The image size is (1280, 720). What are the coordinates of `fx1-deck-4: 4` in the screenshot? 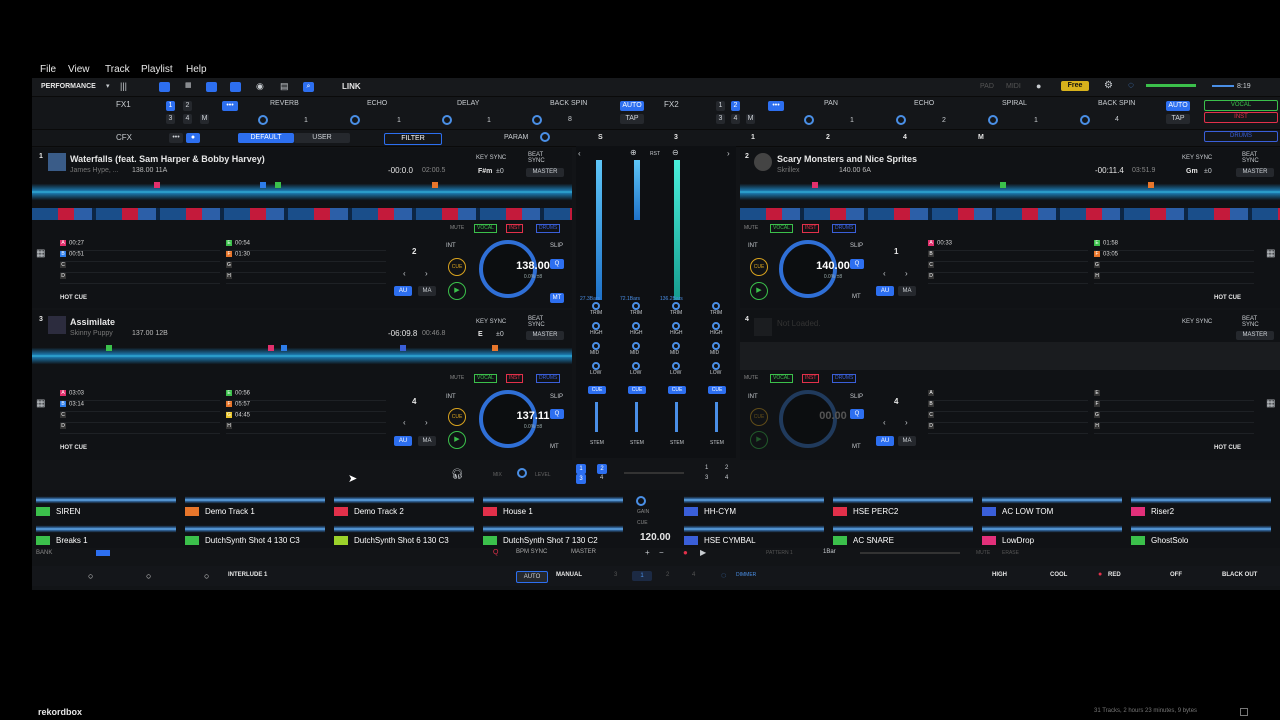 It's located at (187, 119).